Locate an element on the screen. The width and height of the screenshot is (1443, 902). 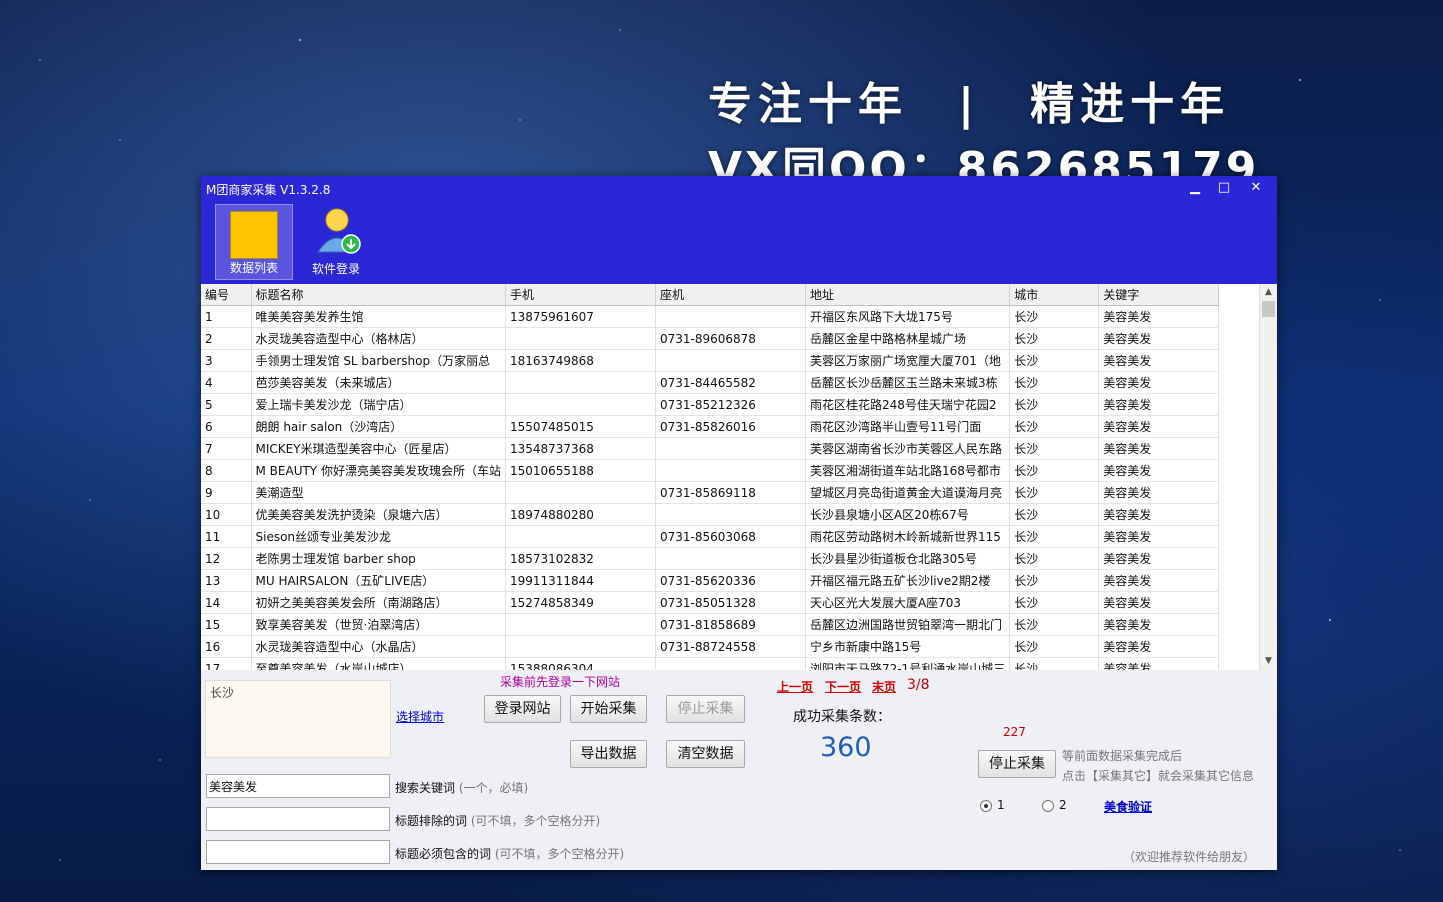
radio-option-2-label: 2 is located at coordinates (1063, 805).